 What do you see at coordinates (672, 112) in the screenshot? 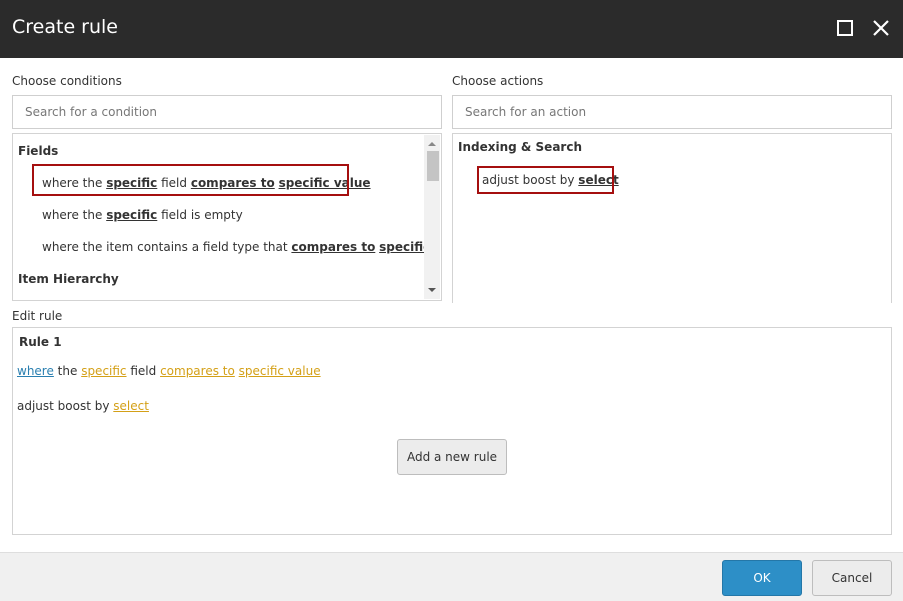
I see `action-search-input` at bounding box center [672, 112].